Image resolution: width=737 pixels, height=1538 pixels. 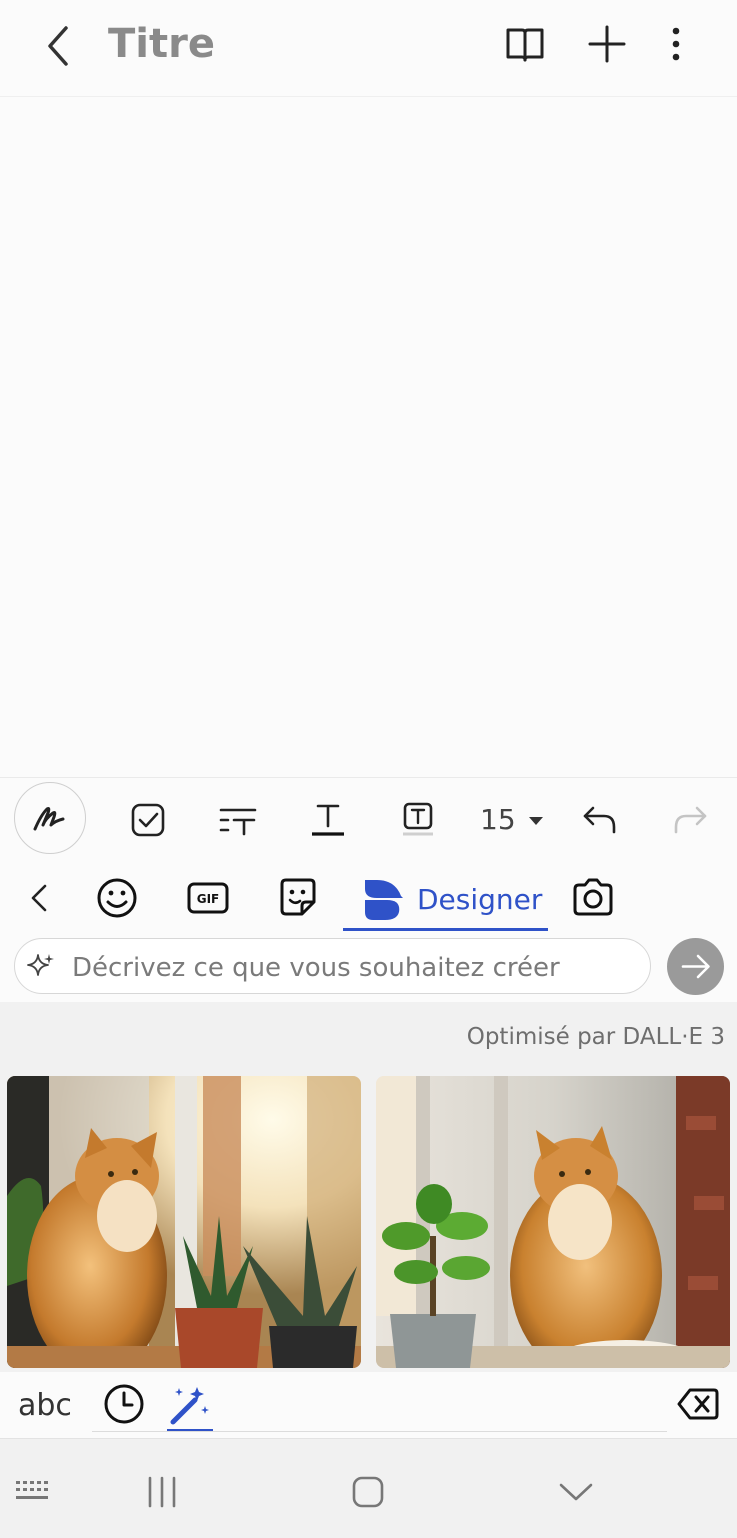 I want to click on text-underline-icon, so click(x=328, y=820).